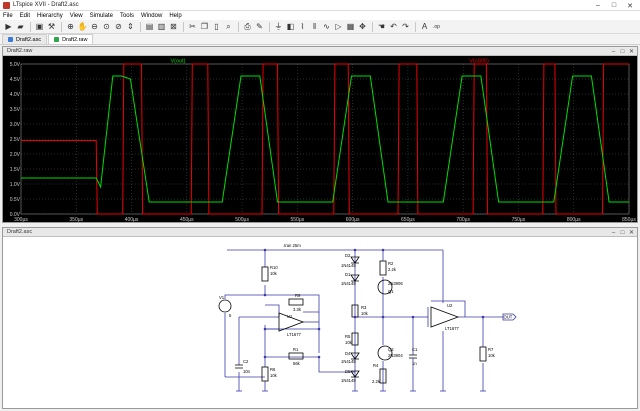 The width and height of the screenshot is (640, 411). What do you see at coordinates (348, 380) in the screenshot?
I see `label-d5-part: 1N4148` at bounding box center [348, 380].